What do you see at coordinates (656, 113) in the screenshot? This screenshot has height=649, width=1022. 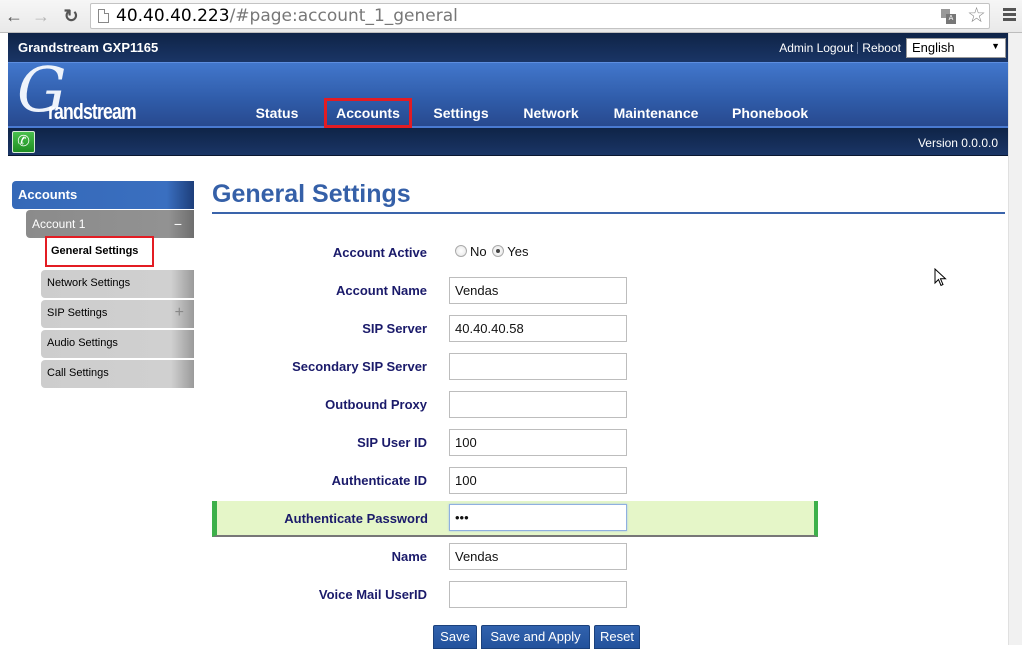 I see `nav-maintenance: Maintenance` at bounding box center [656, 113].